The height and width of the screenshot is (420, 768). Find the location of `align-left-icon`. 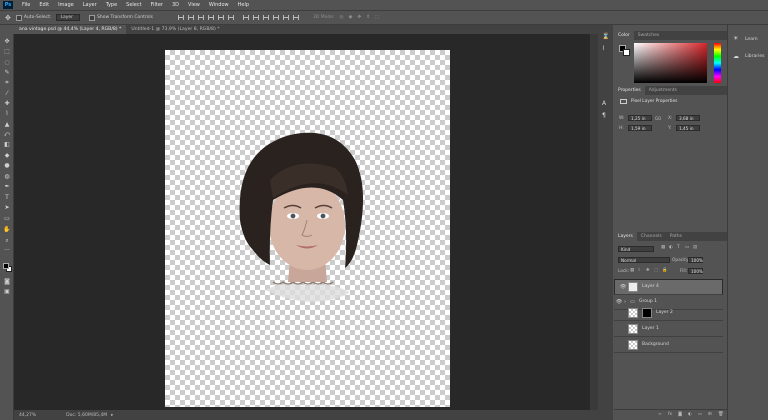

align-left-icon is located at coordinates (210, 17).